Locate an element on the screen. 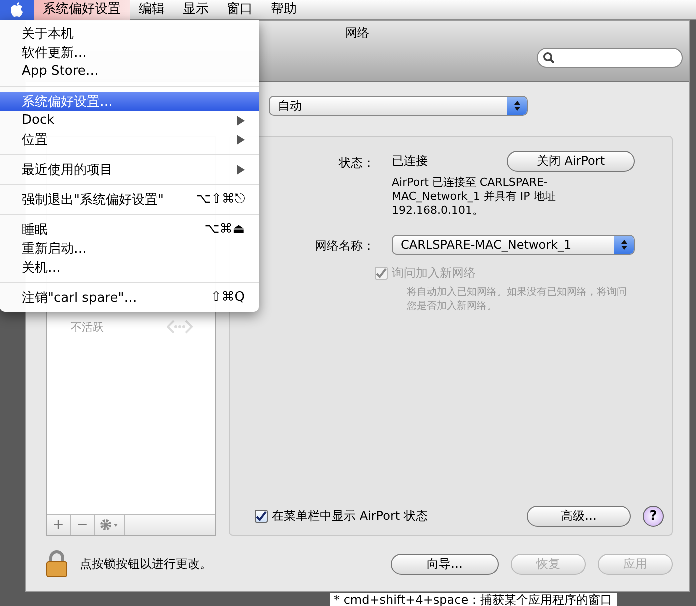  location-popup: 自动 is located at coordinates (398, 106).